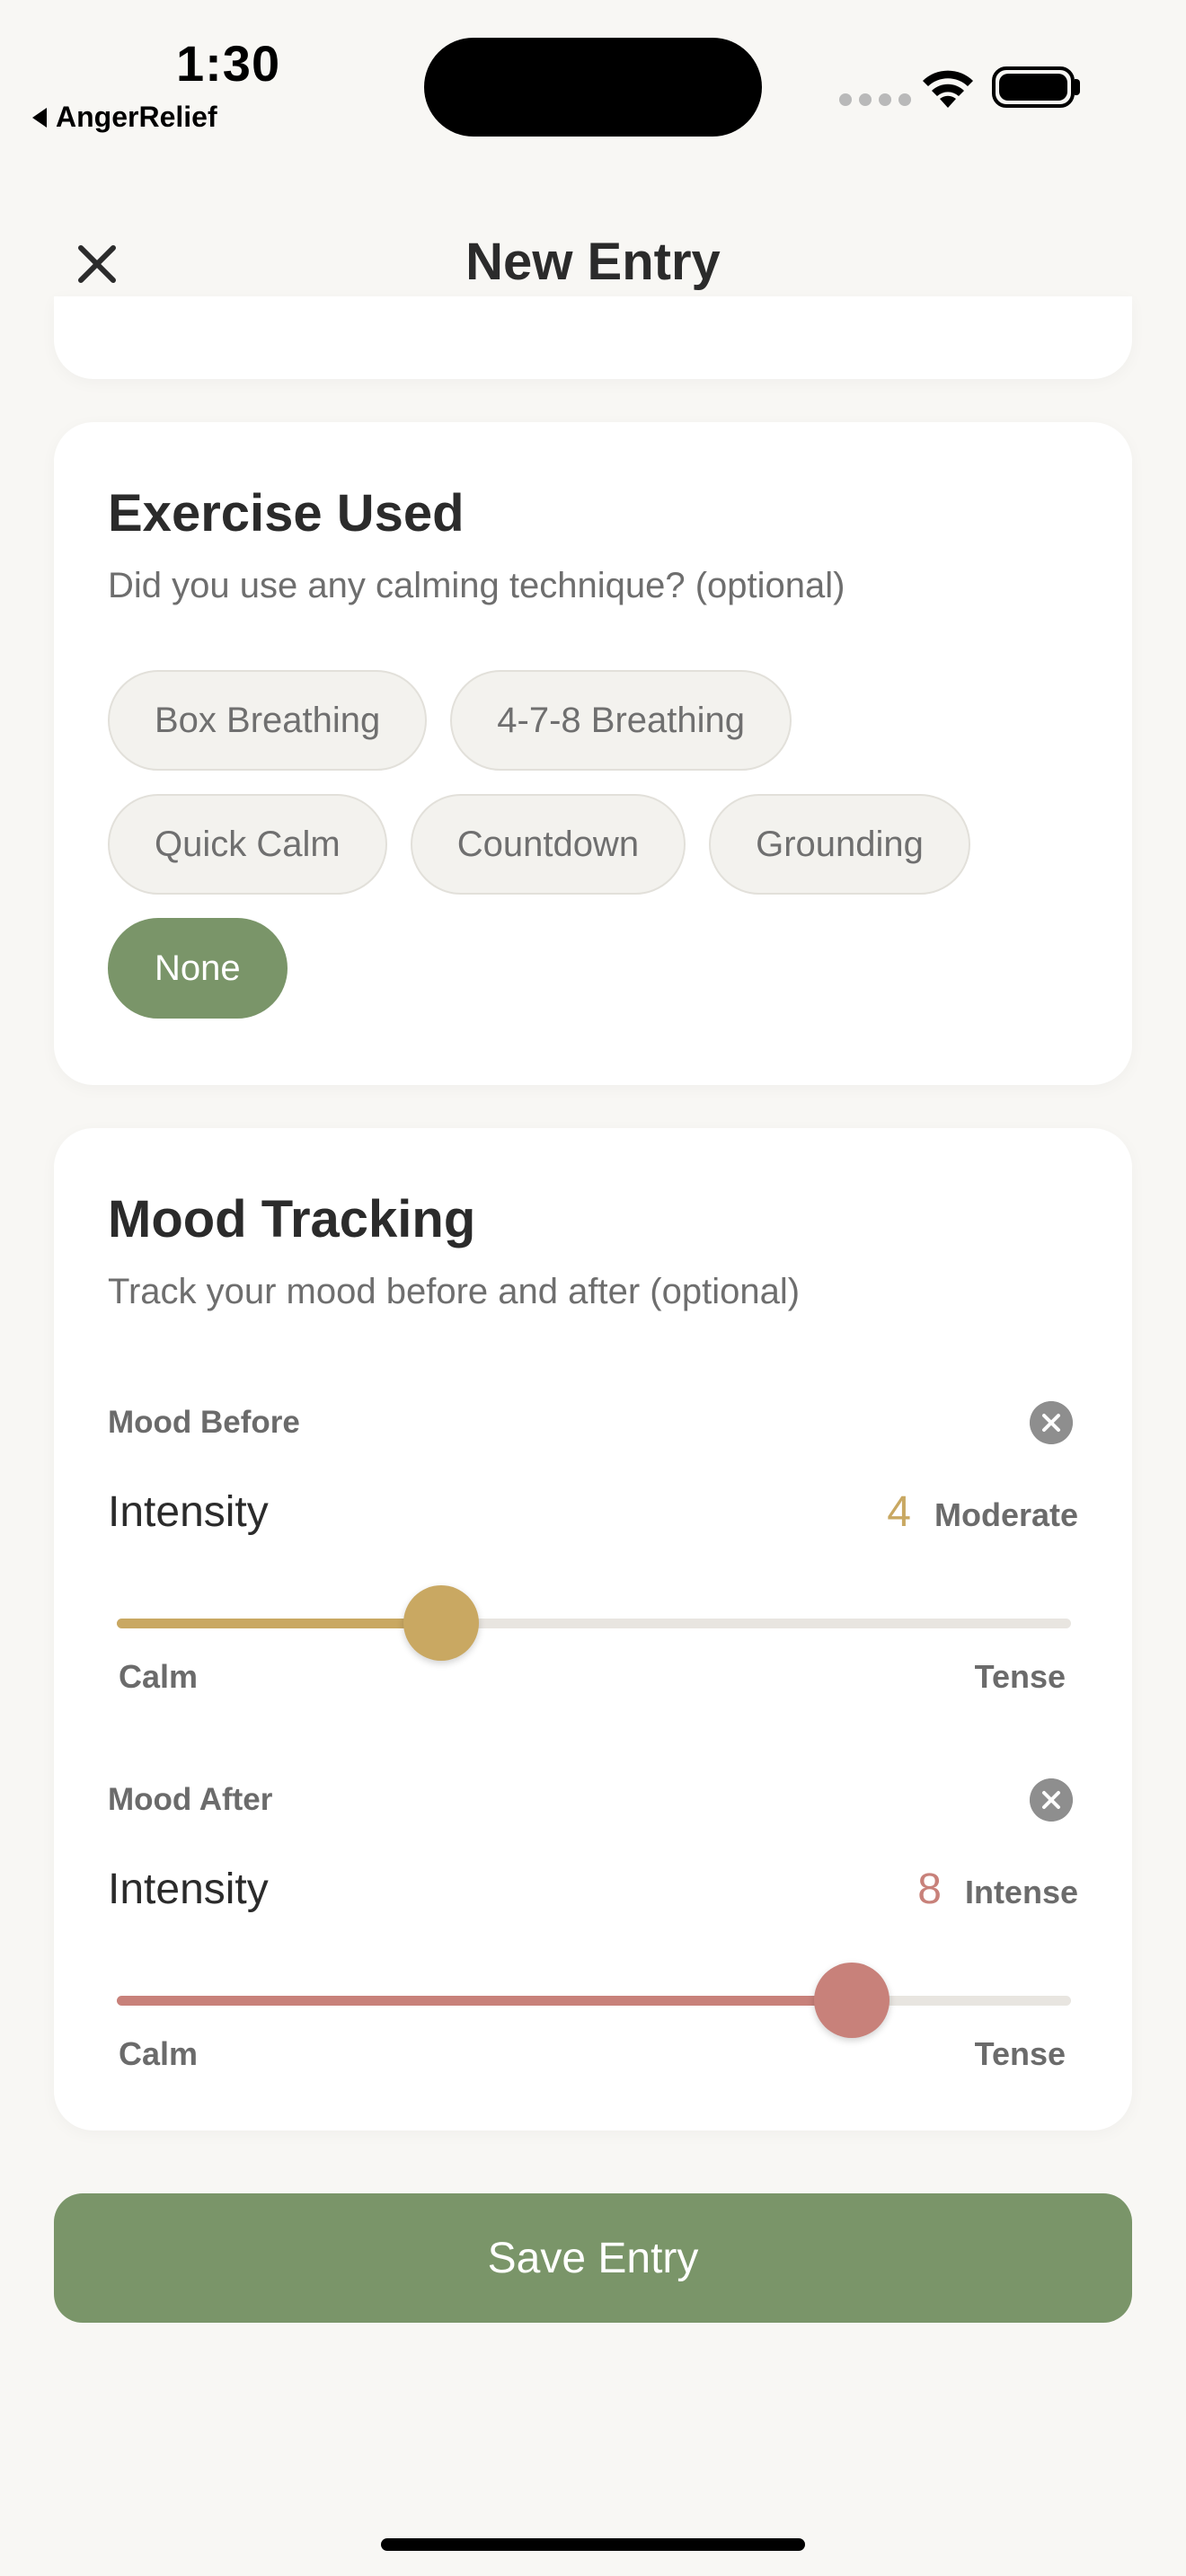  I want to click on page-title: New Entry, so click(593, 262).